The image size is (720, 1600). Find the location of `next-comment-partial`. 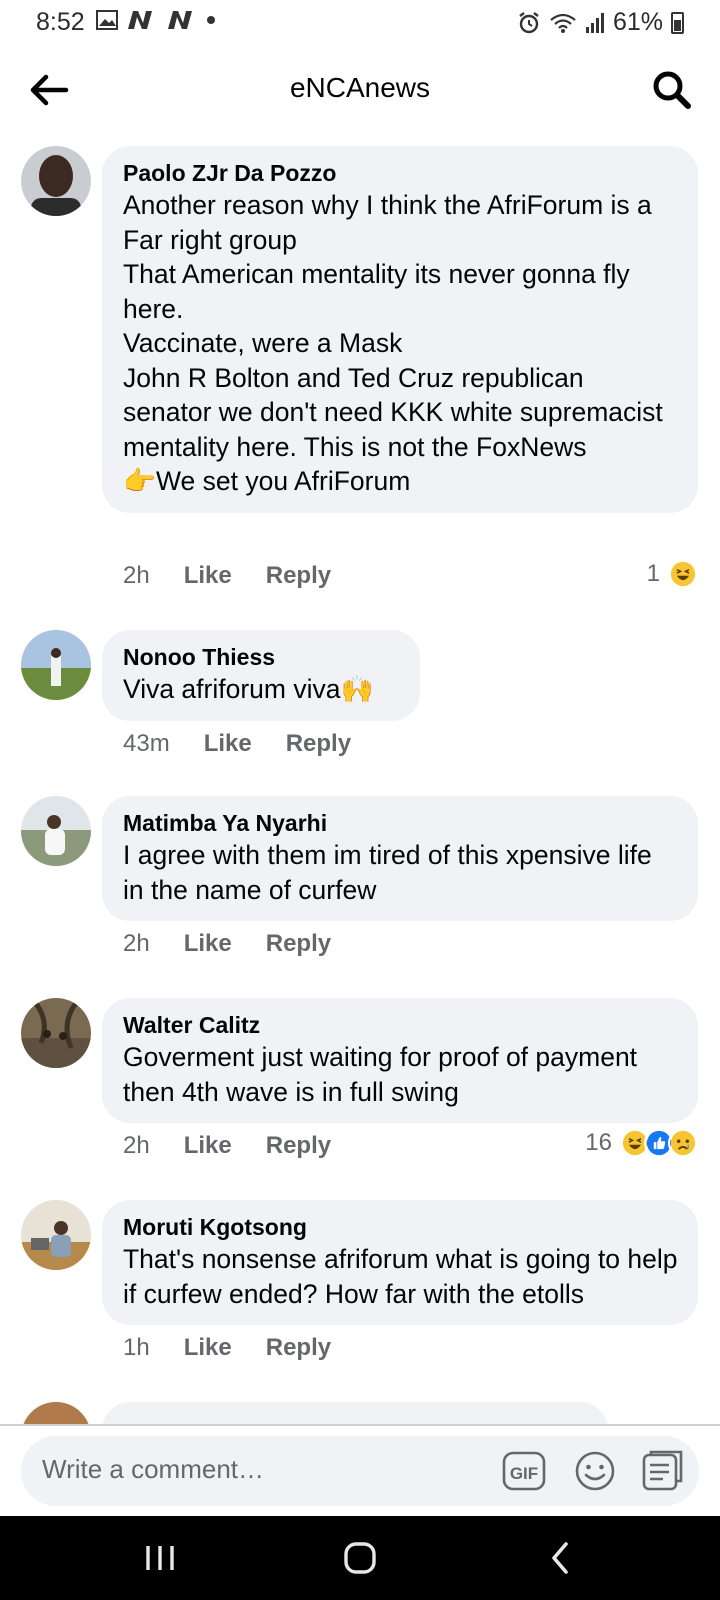

next-comment-partial is located at coordinates (360, 1412).